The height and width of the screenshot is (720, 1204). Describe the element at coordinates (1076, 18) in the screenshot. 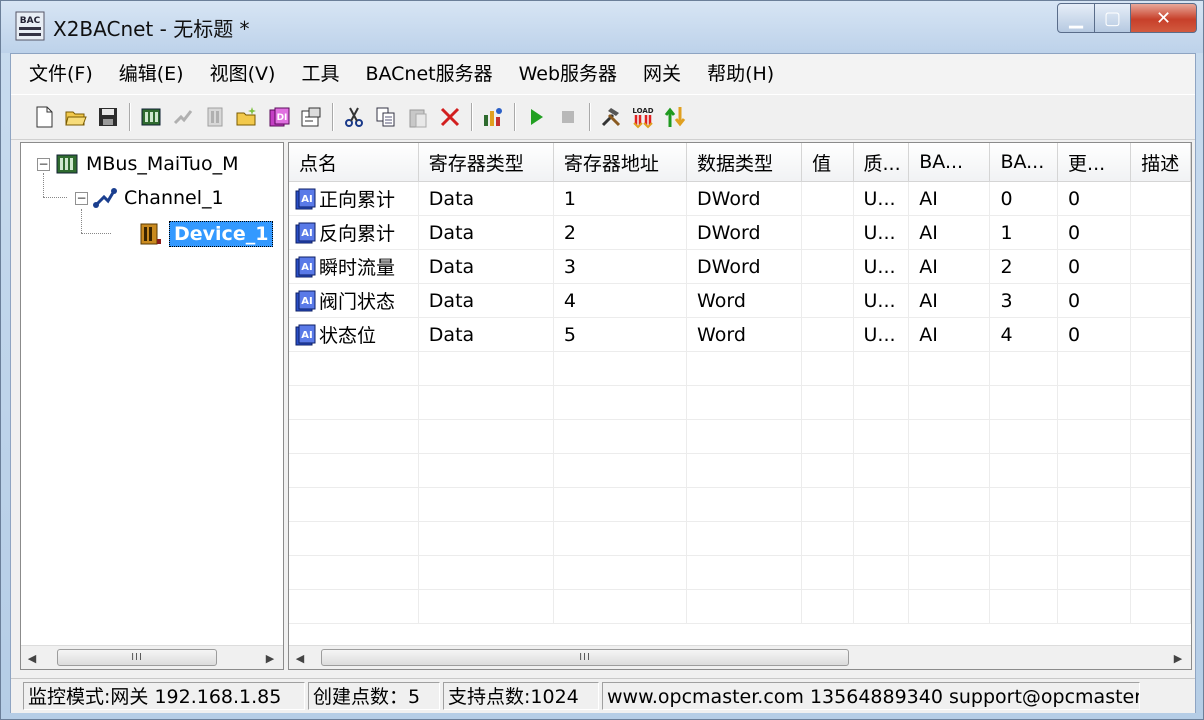

I see `minimize-button: ▁` at that location.